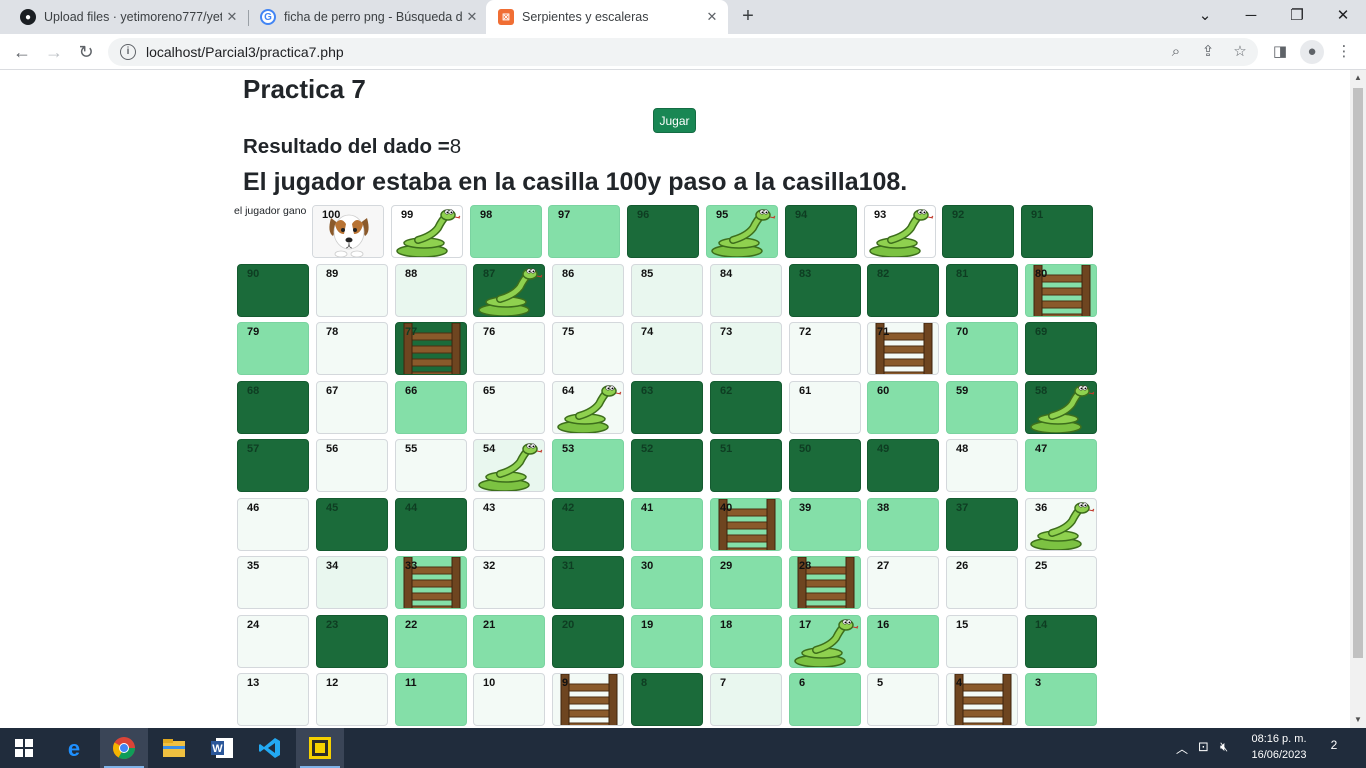  What do you see at coordinates (1358, 373) in the screenshot?
I see `scrollbar-thumb` at bounding box center [1358, 373].